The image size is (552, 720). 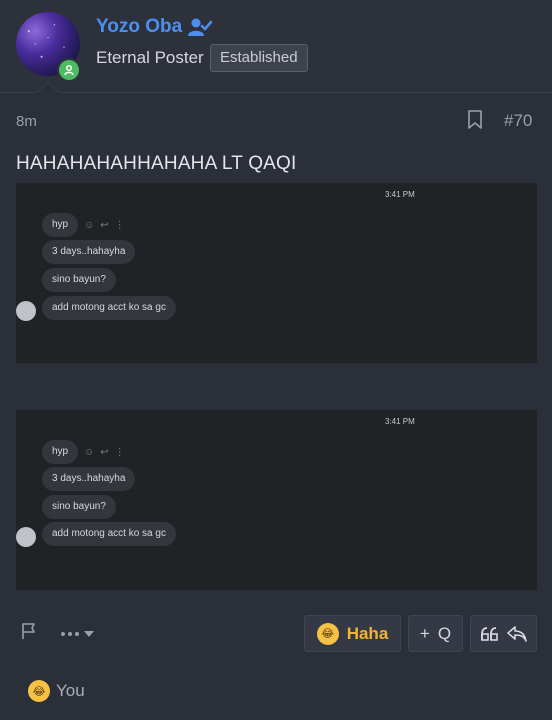 What do you see at coordinates (516, 633) in the screenshot?
I see `reply-arrow-icon` at bounding box center [516, 633].